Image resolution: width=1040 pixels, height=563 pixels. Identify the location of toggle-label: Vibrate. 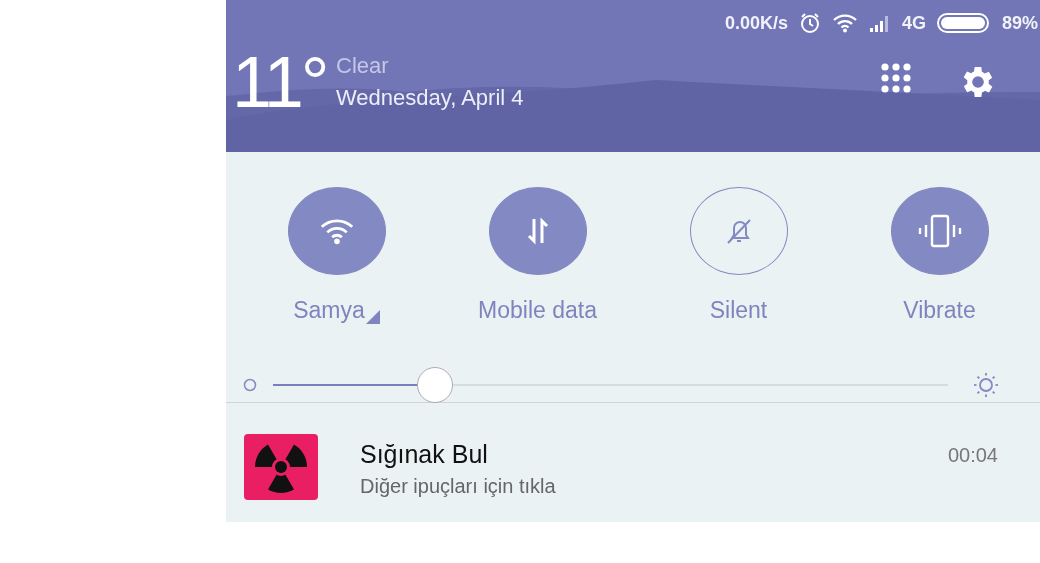
(939, 310).